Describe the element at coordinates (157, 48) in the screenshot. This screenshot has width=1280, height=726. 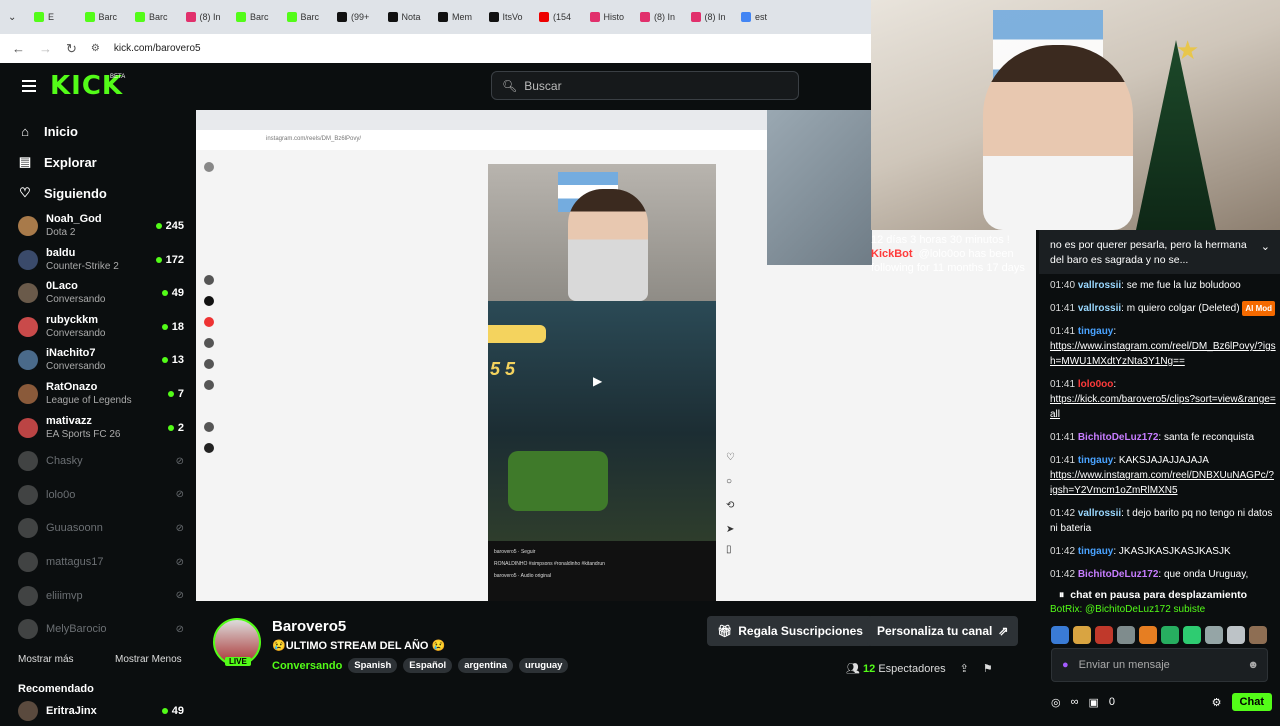
I see `url-field: kick.com/barovero5` at that location.